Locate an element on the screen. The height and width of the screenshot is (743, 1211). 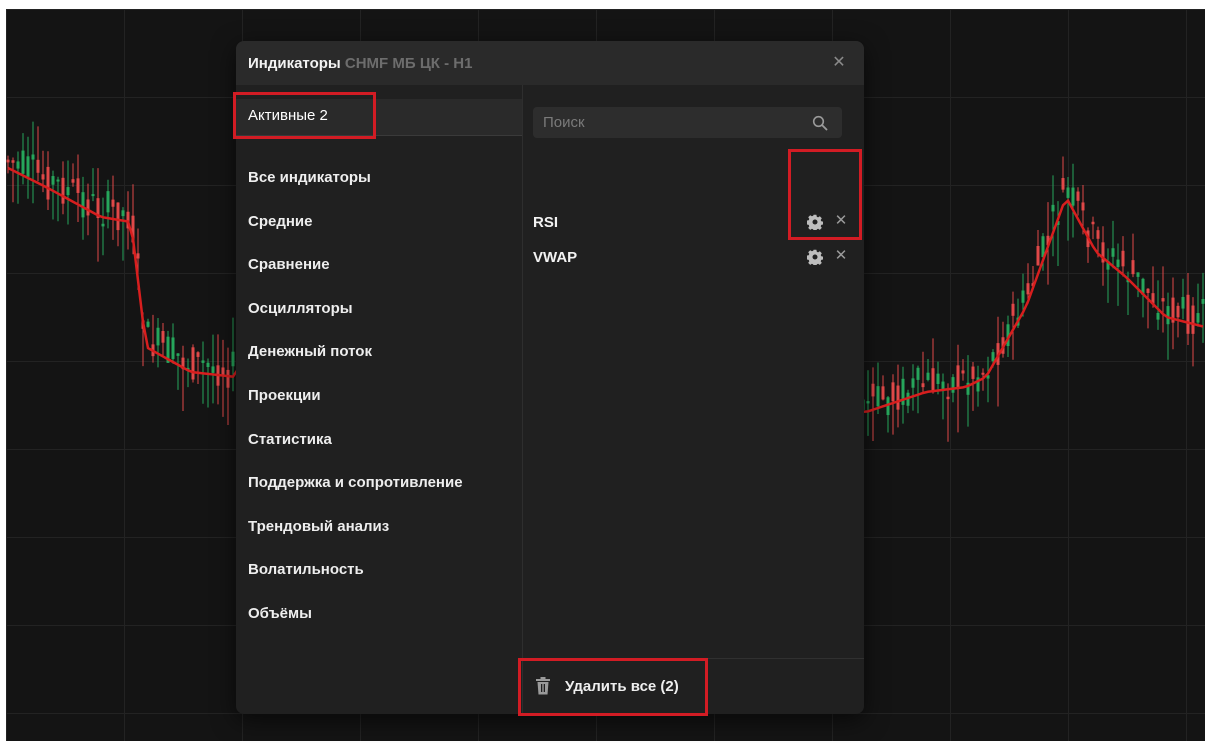
indicator-row: VWAP ✕ is located at coordinates (693, 257).